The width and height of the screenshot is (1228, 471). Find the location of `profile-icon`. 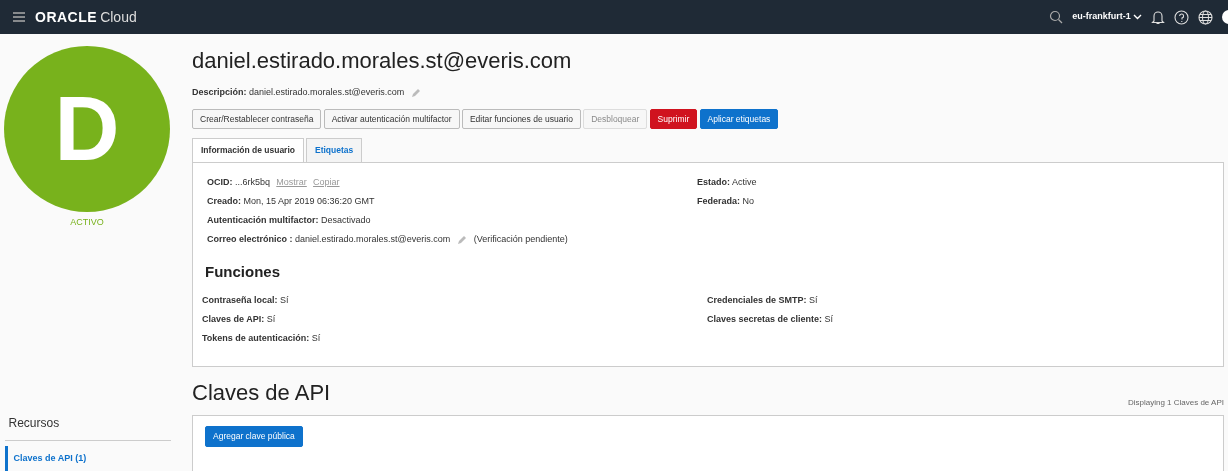

profile-icon is located at coordinates (1225, 17).